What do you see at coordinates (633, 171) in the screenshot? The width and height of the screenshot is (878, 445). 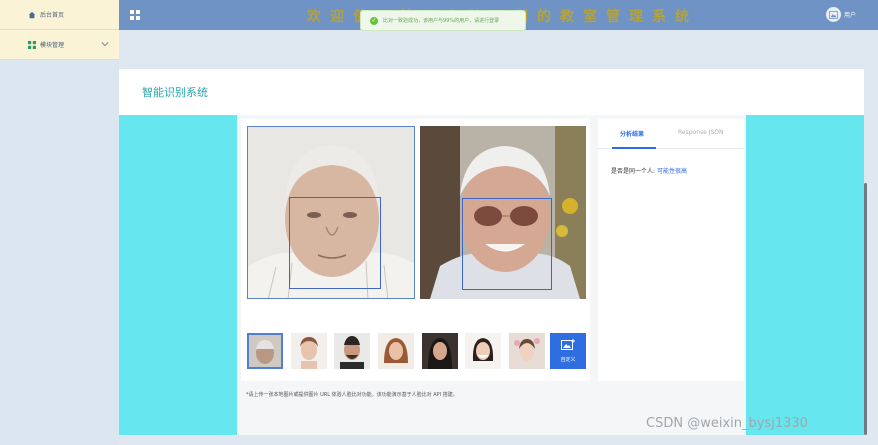 I see `result-label: 是否是同一个人:` at bounding box center [633, 171].